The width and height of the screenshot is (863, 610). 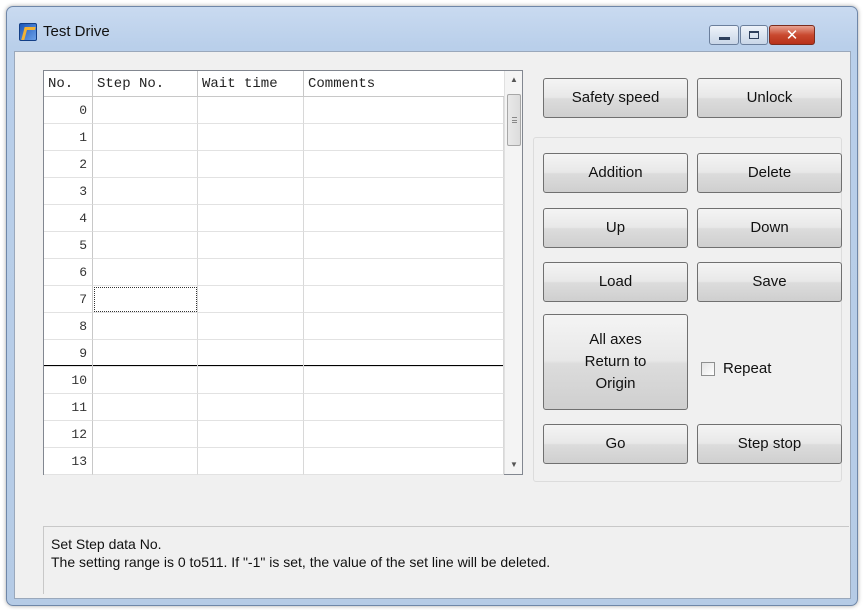 What do you see at coordinates (514, 80) in the screenshot?
I see `scroll-up-icon: ▲` at bounding box center [514, 80].